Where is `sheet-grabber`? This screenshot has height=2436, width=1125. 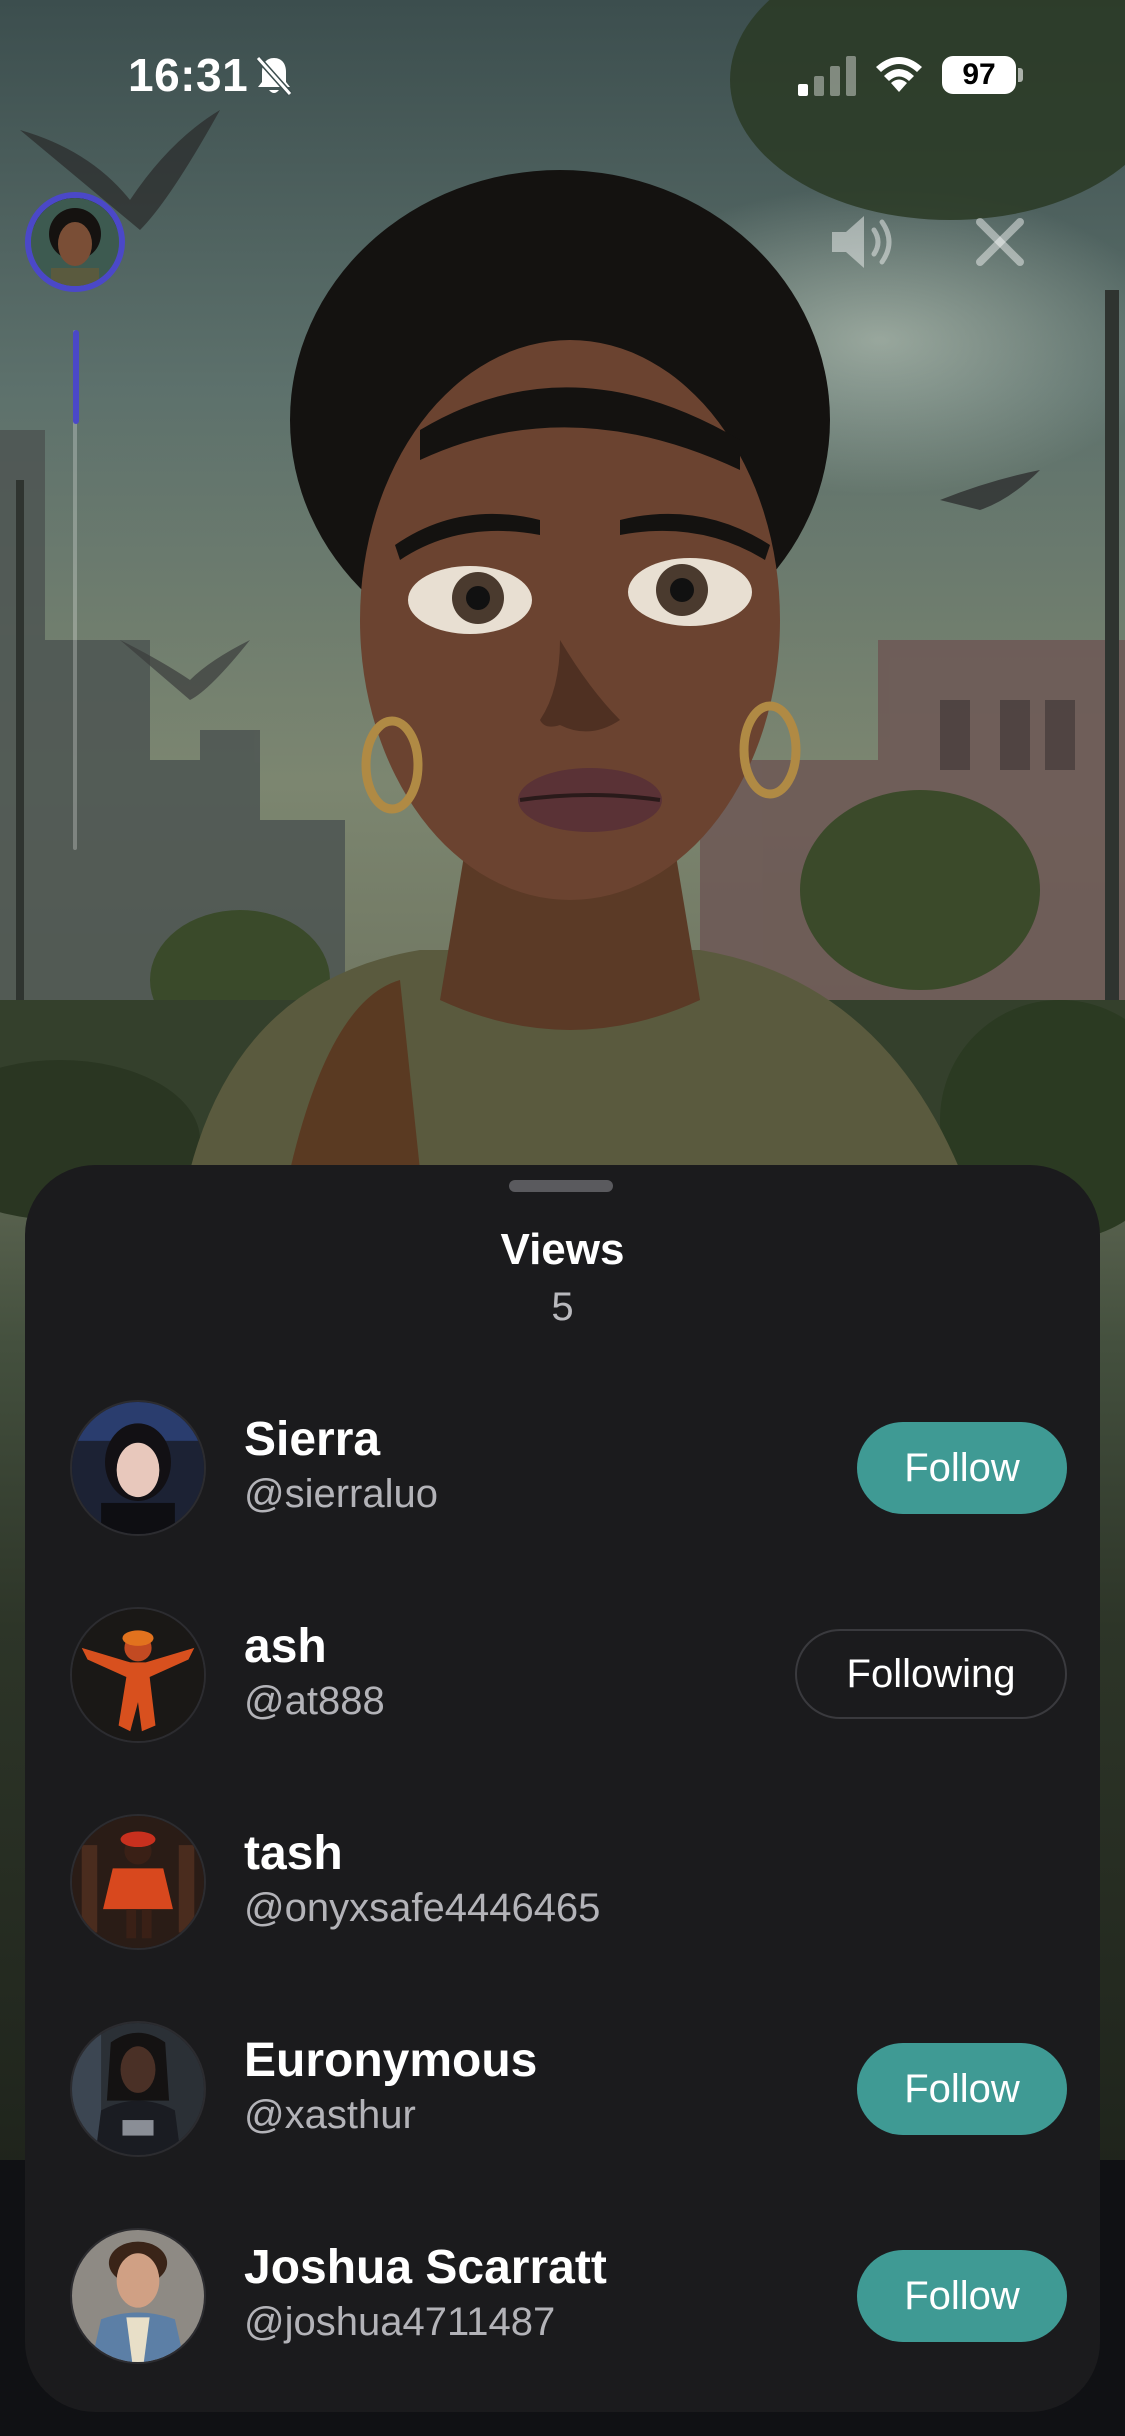 sheet-grabber is located at coordinates (561, 1186).